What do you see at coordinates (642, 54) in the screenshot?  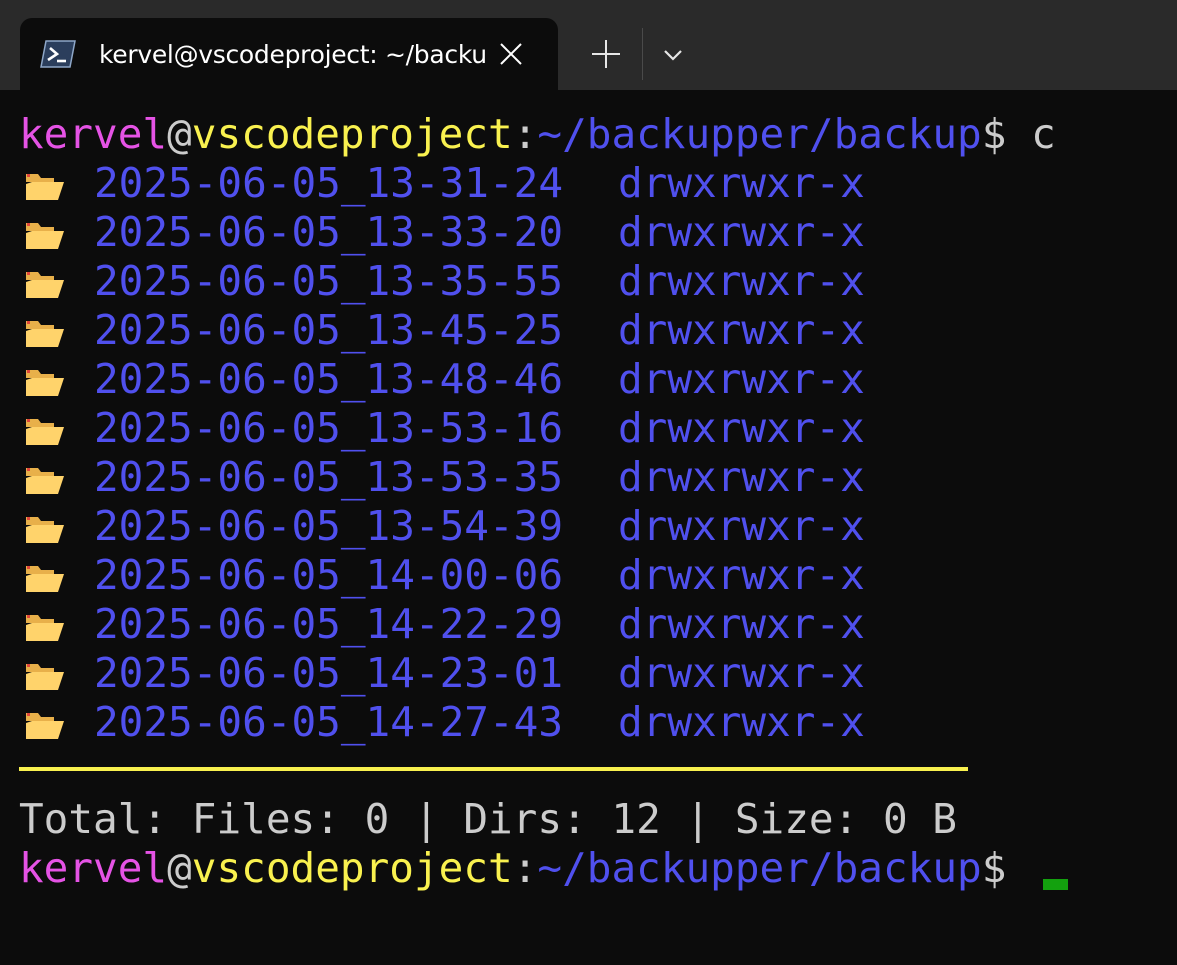 I see `tab-bar-divider` at bounding box center [642, 54].